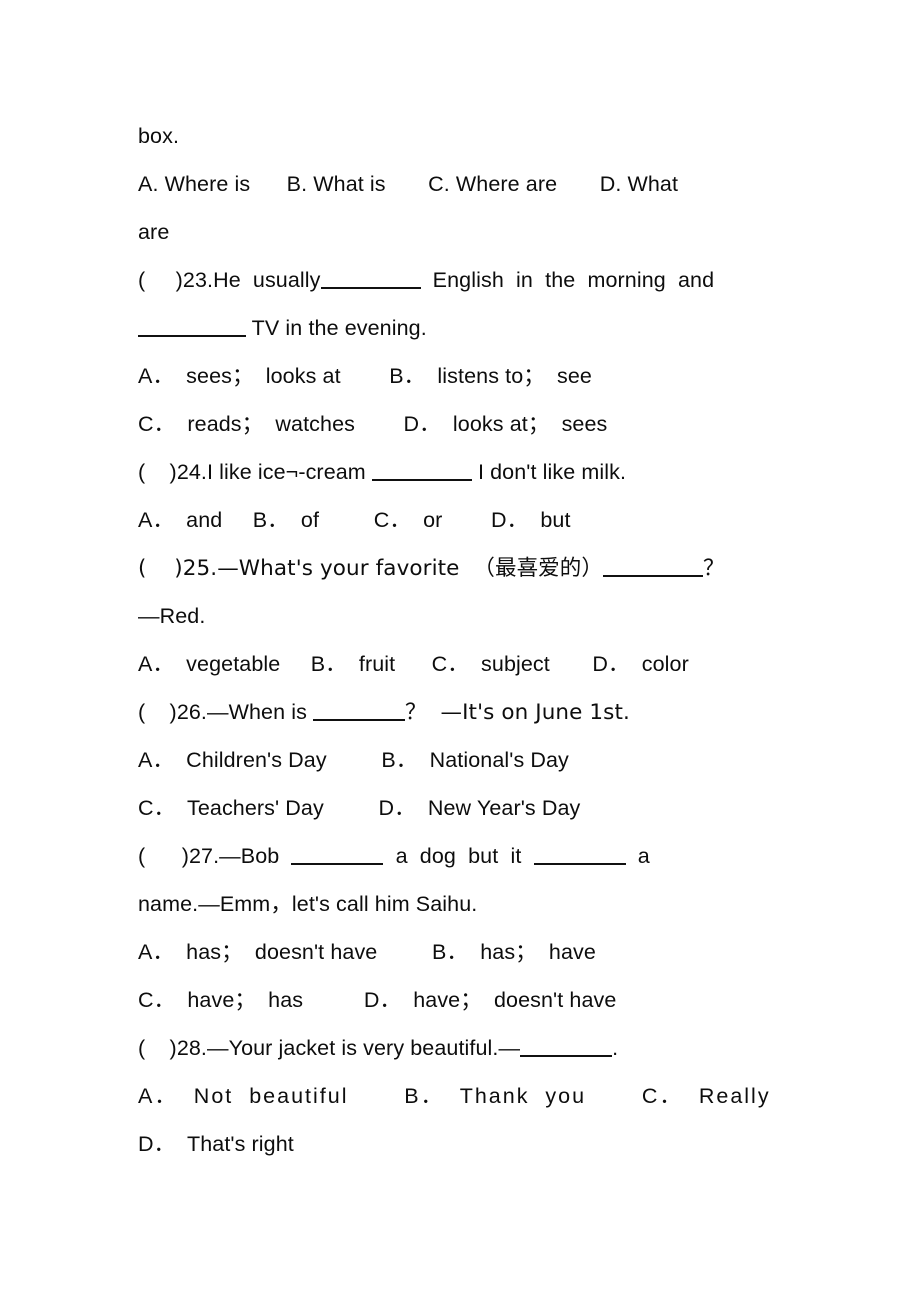  I want to click on question-27-options-cd: C． have； has D． have； doesn't have, so click(377, 1000).